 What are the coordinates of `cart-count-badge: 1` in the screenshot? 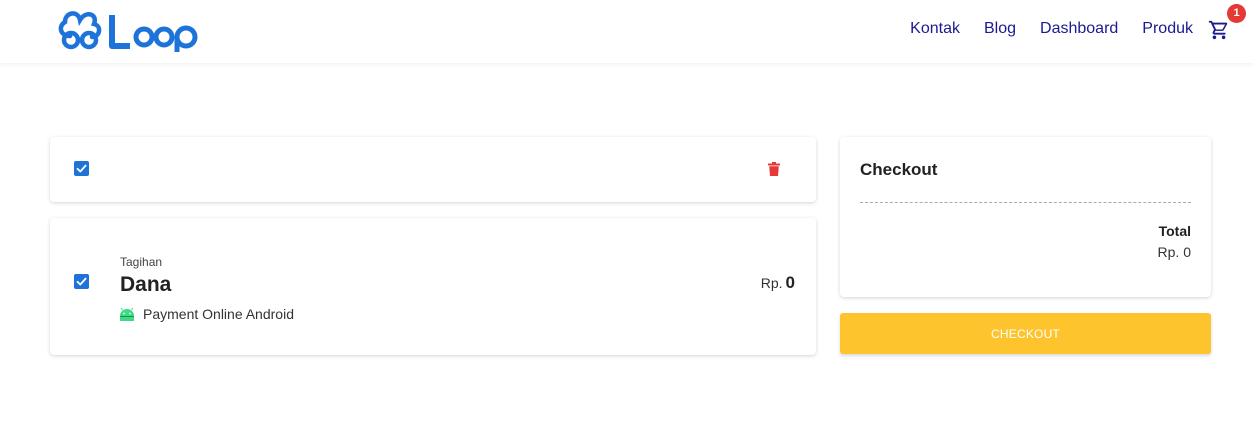 It's located at (1236, 13).